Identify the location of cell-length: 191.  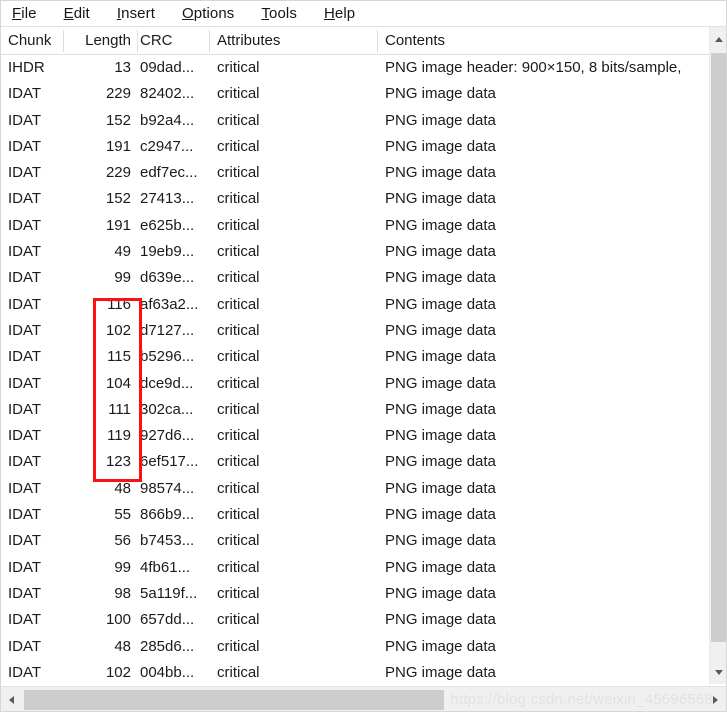
(118, 146).